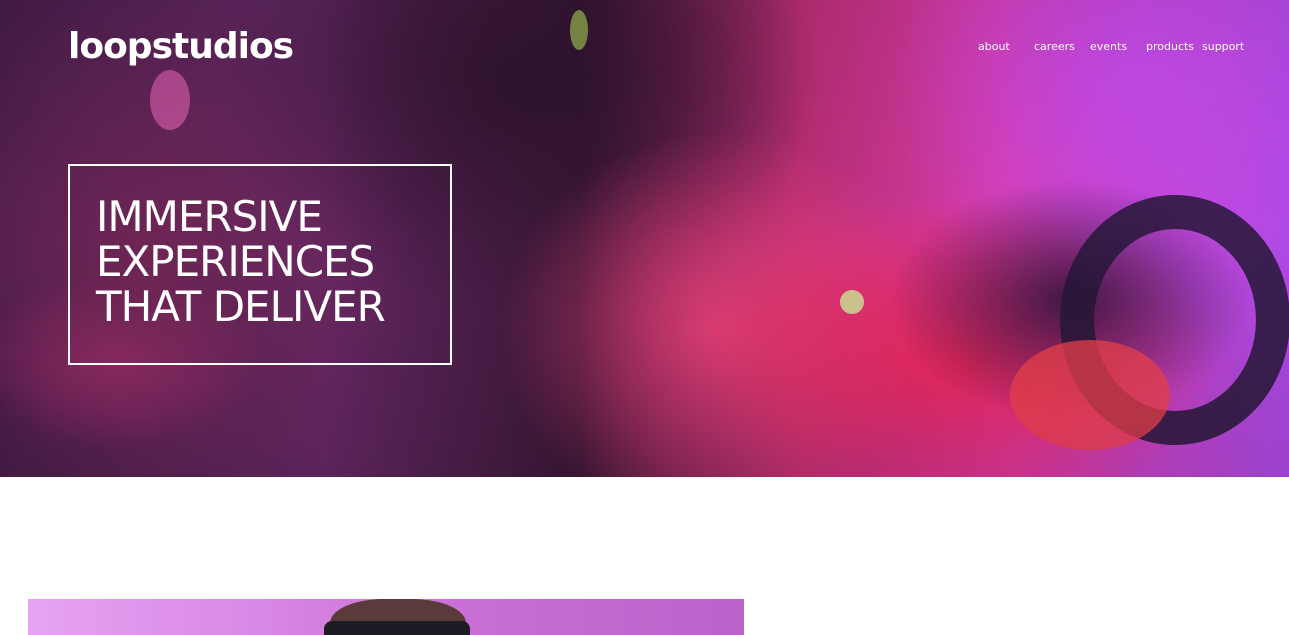 The width and height of the screenshot is (1289, 635). Describe the element at coordinates (235, 261) in the screenshot. I see `hero-headline-line: EXPERIENCES` at that location.